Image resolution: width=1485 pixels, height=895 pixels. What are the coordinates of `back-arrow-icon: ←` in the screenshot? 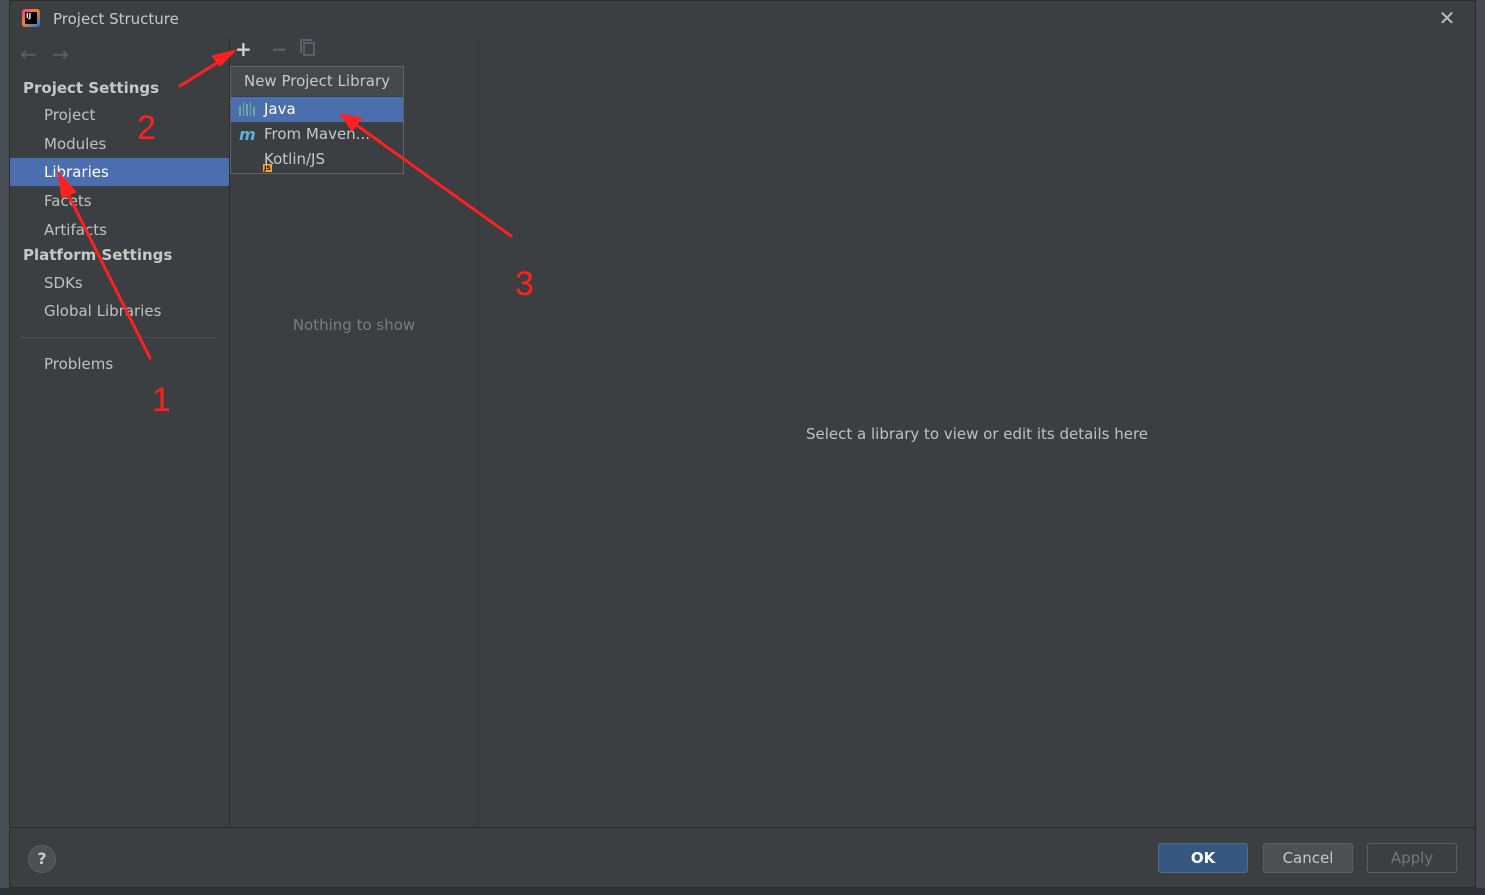 It's located at (28, 54).